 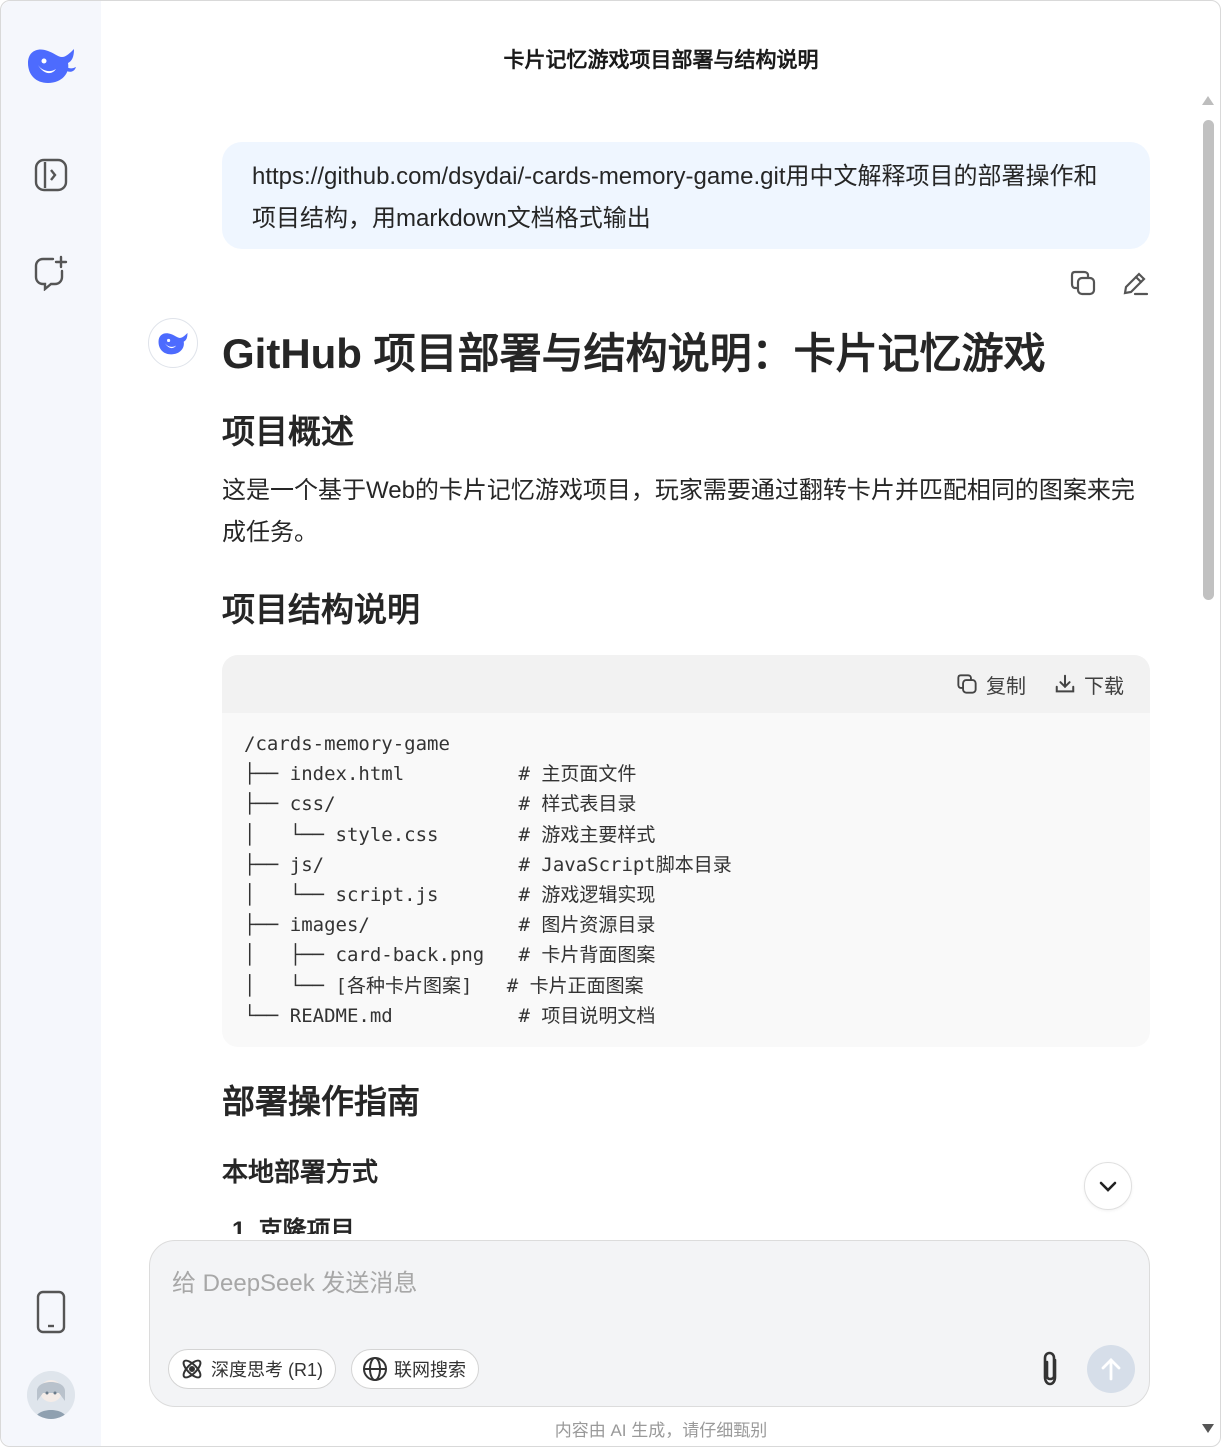 I want to click on atom-icon, so click(x=192, y=1369).